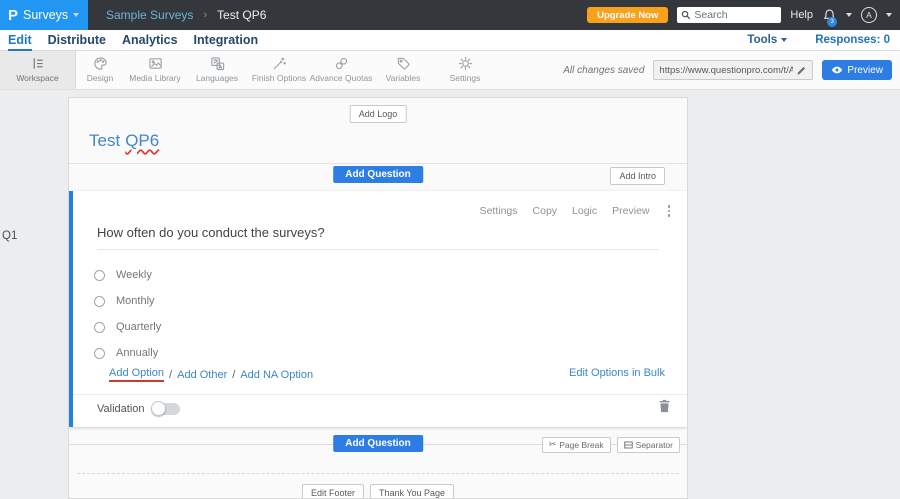 This screenshot has width=900, height=499. I want to click on search-icon, so click(686, 15).